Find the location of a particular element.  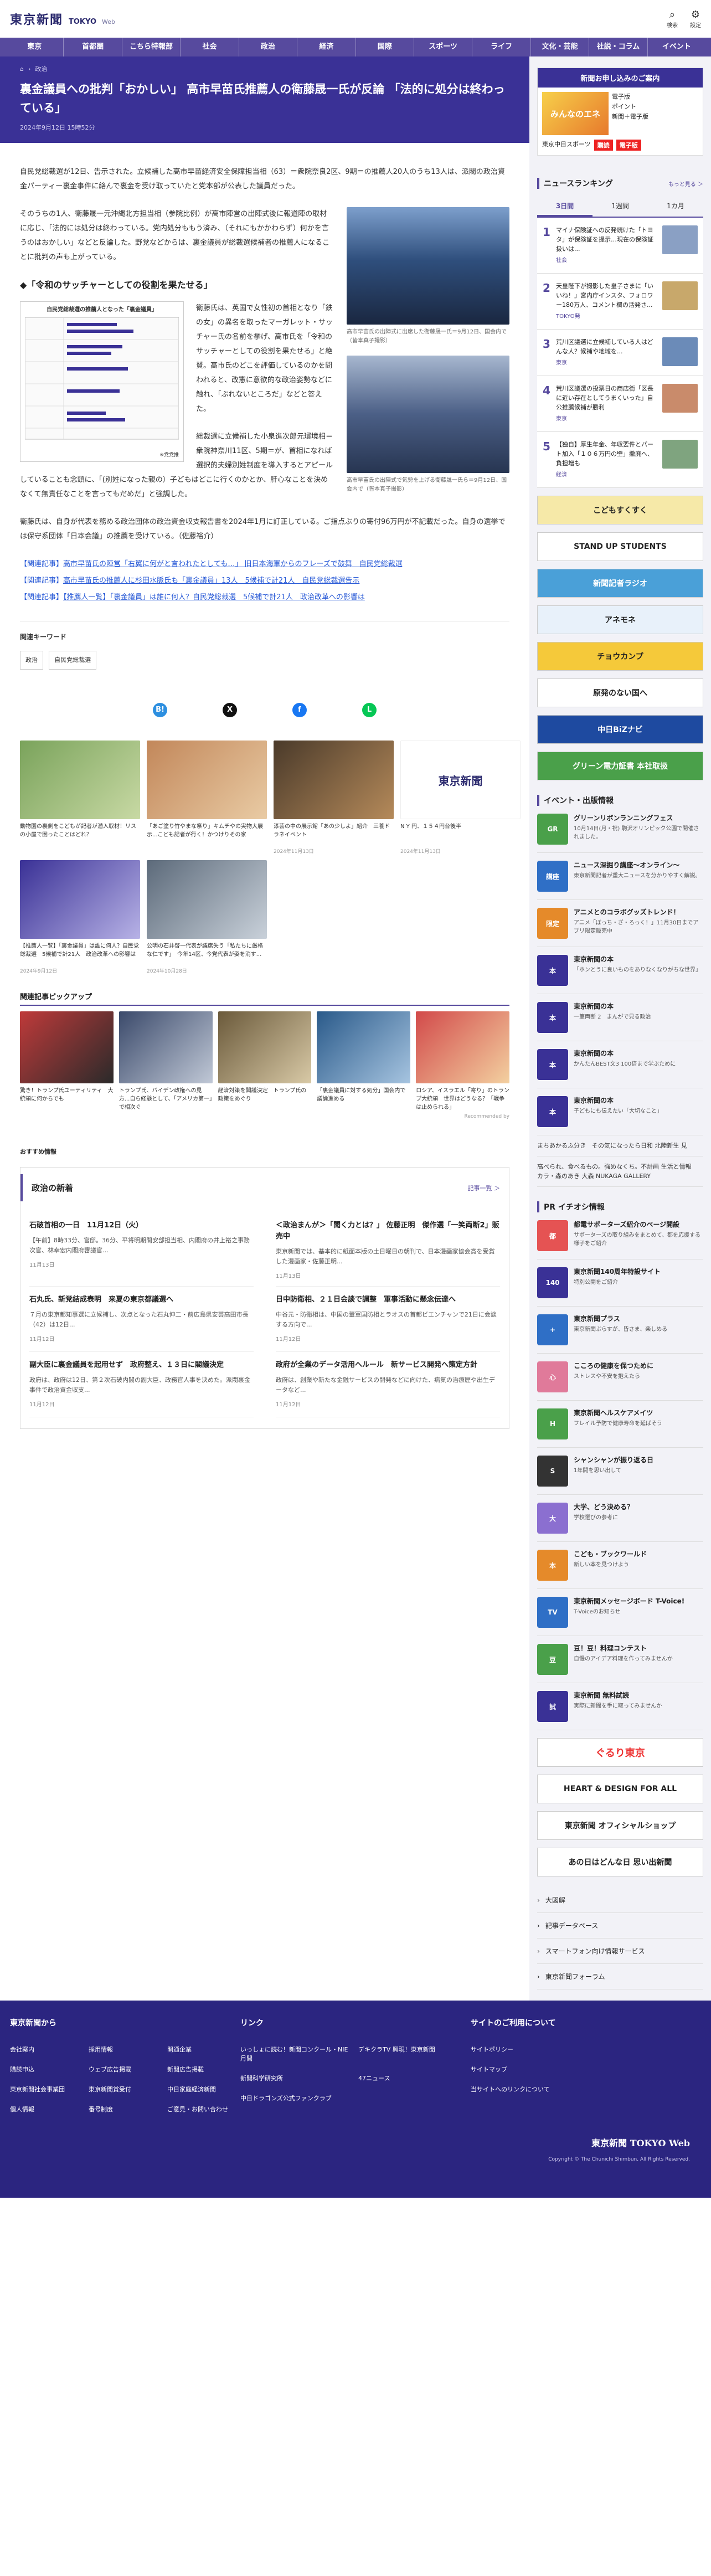

pr-item: 140 東京新聞140周年特設サイト 特別公開をご紹介 is located at coordinates (620, 1283).